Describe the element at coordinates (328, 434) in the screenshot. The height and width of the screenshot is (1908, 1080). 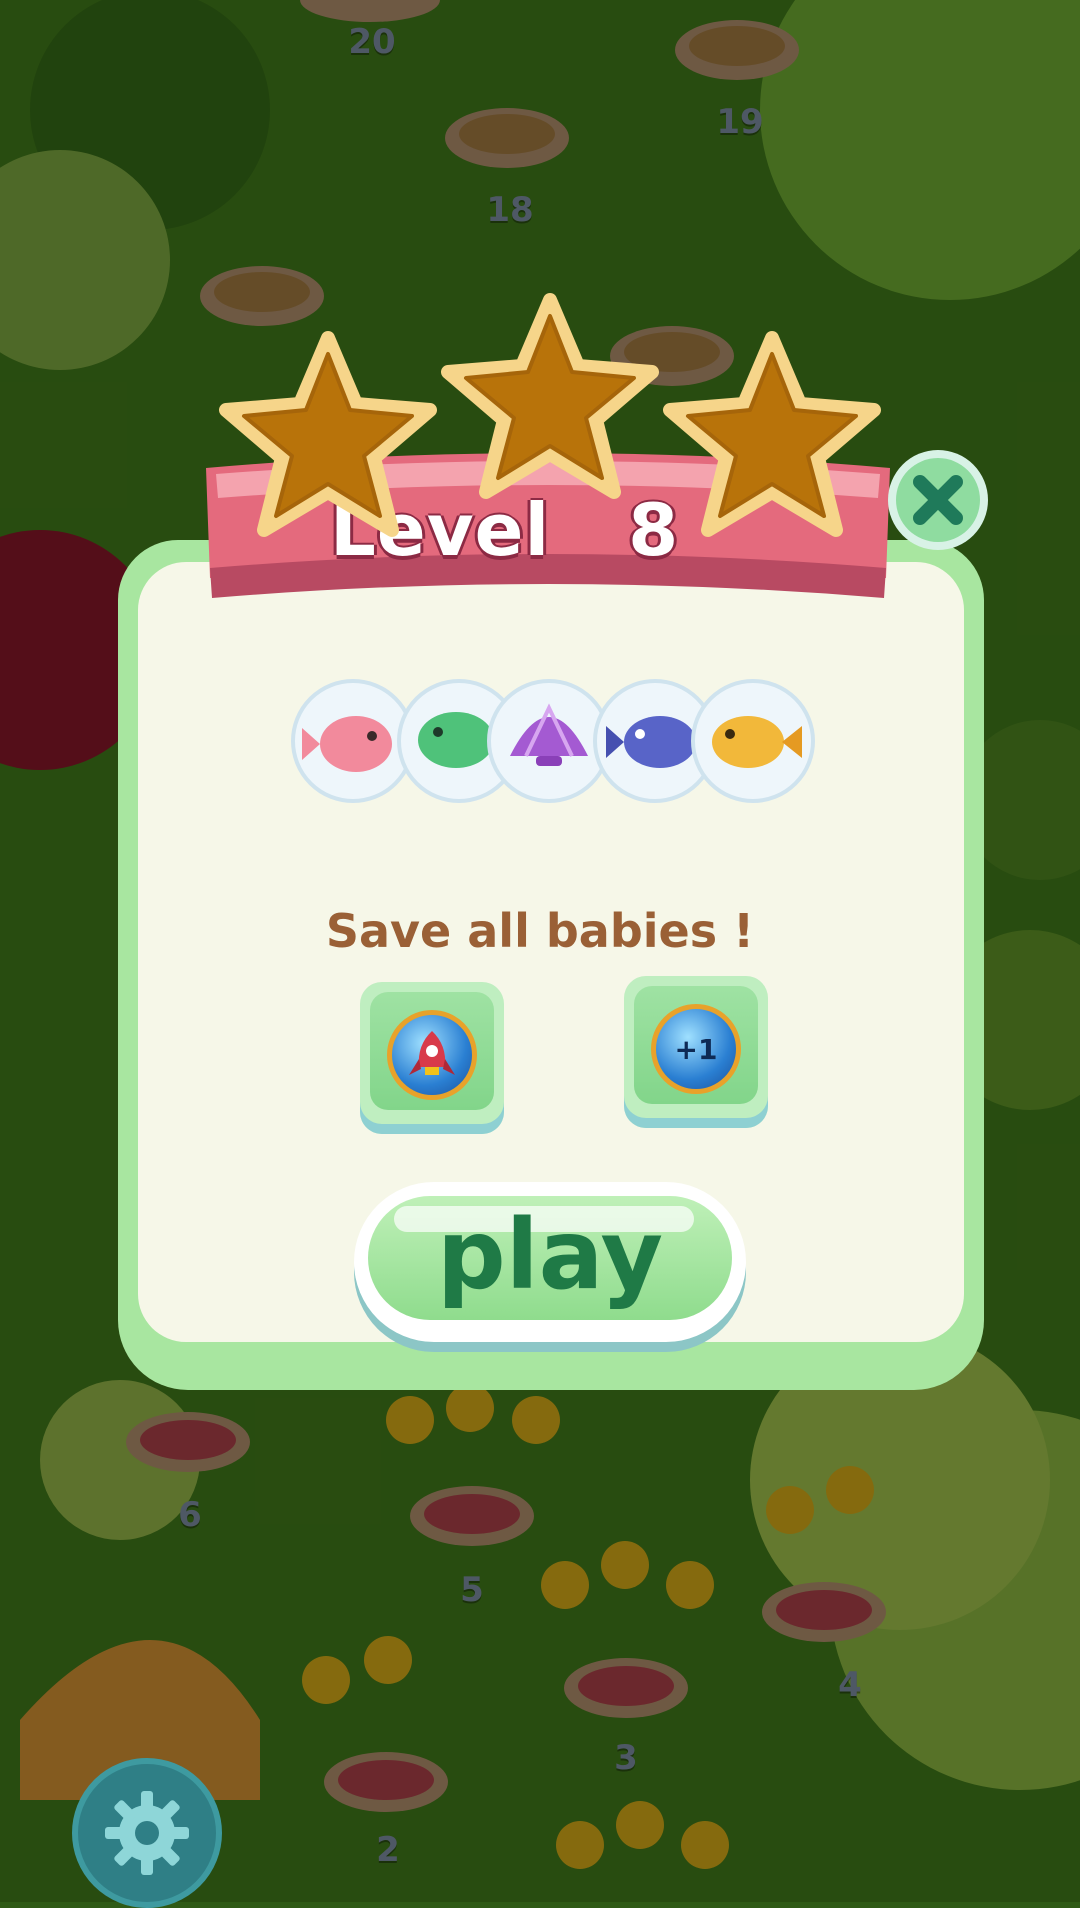
I see `star-1-icon` at that location.